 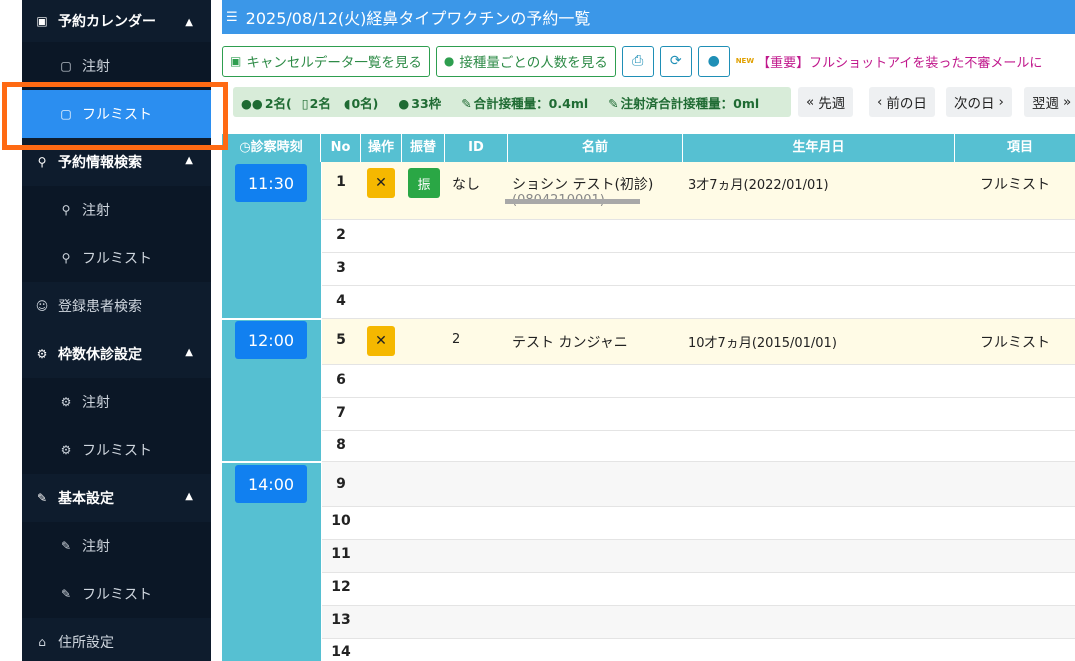 What do you see at coordinates (100, 355) in the screenshot?
I see `sidebar-section-label: 枠数休診設定` at bounding box center [100, 355].